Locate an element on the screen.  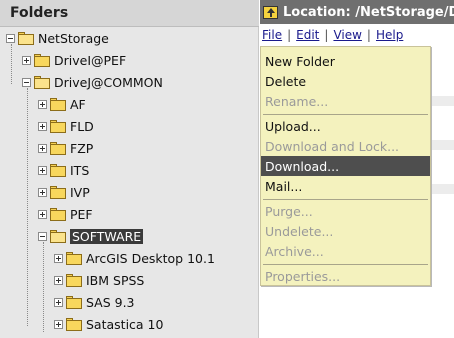
tree-item-label: IVP is located at coordinates (80, 192).